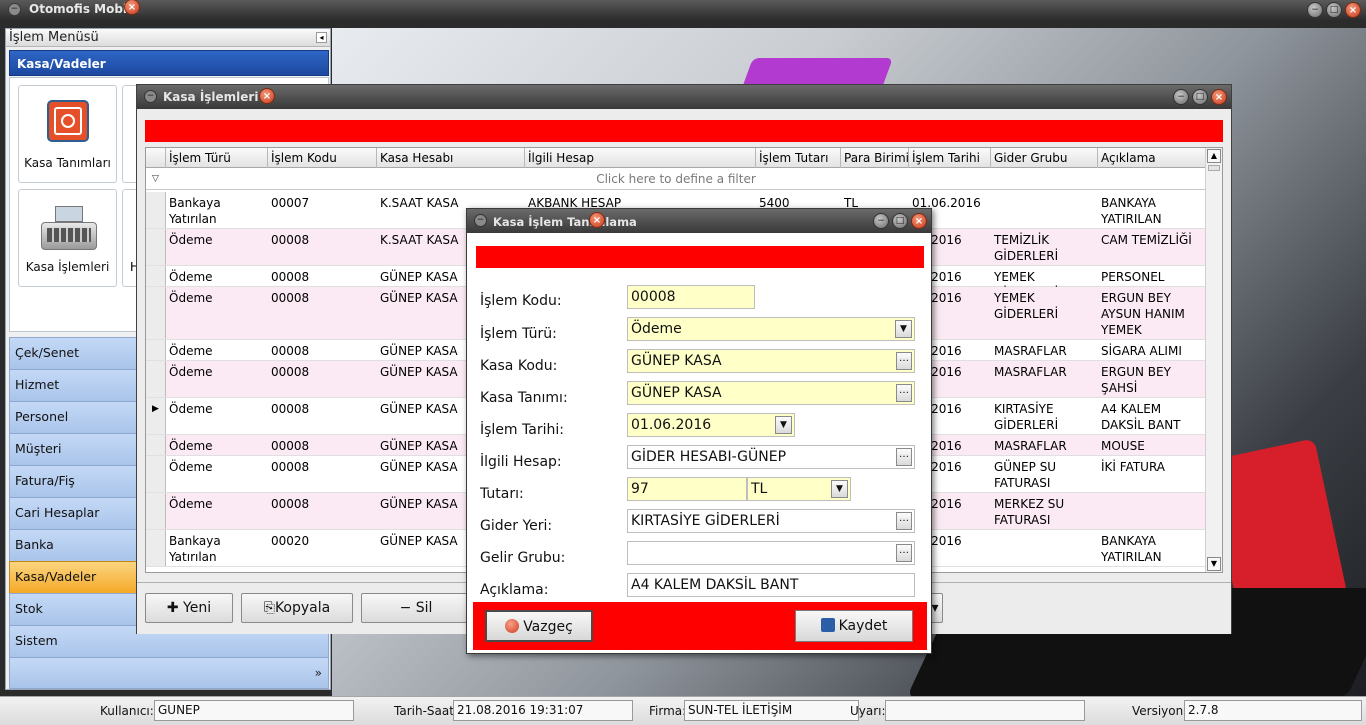 The image size is (1366, 725). I want to click on calendar-dropdown-icon: ▼, so click(783, 425).